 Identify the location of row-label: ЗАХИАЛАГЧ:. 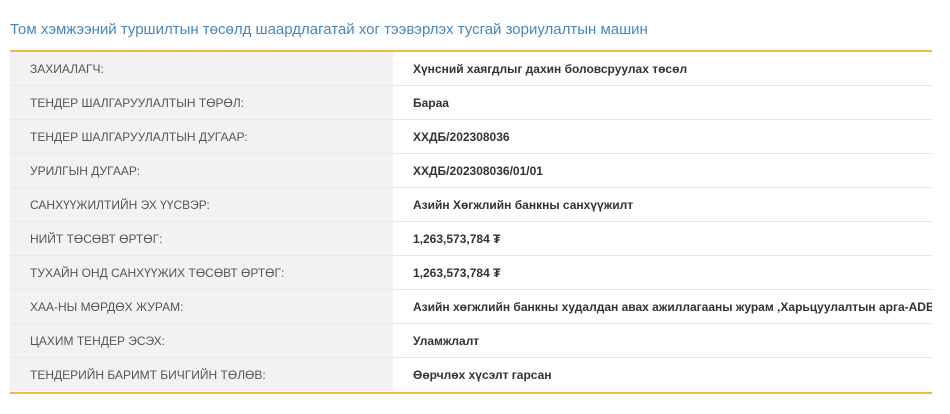
(201, 69).